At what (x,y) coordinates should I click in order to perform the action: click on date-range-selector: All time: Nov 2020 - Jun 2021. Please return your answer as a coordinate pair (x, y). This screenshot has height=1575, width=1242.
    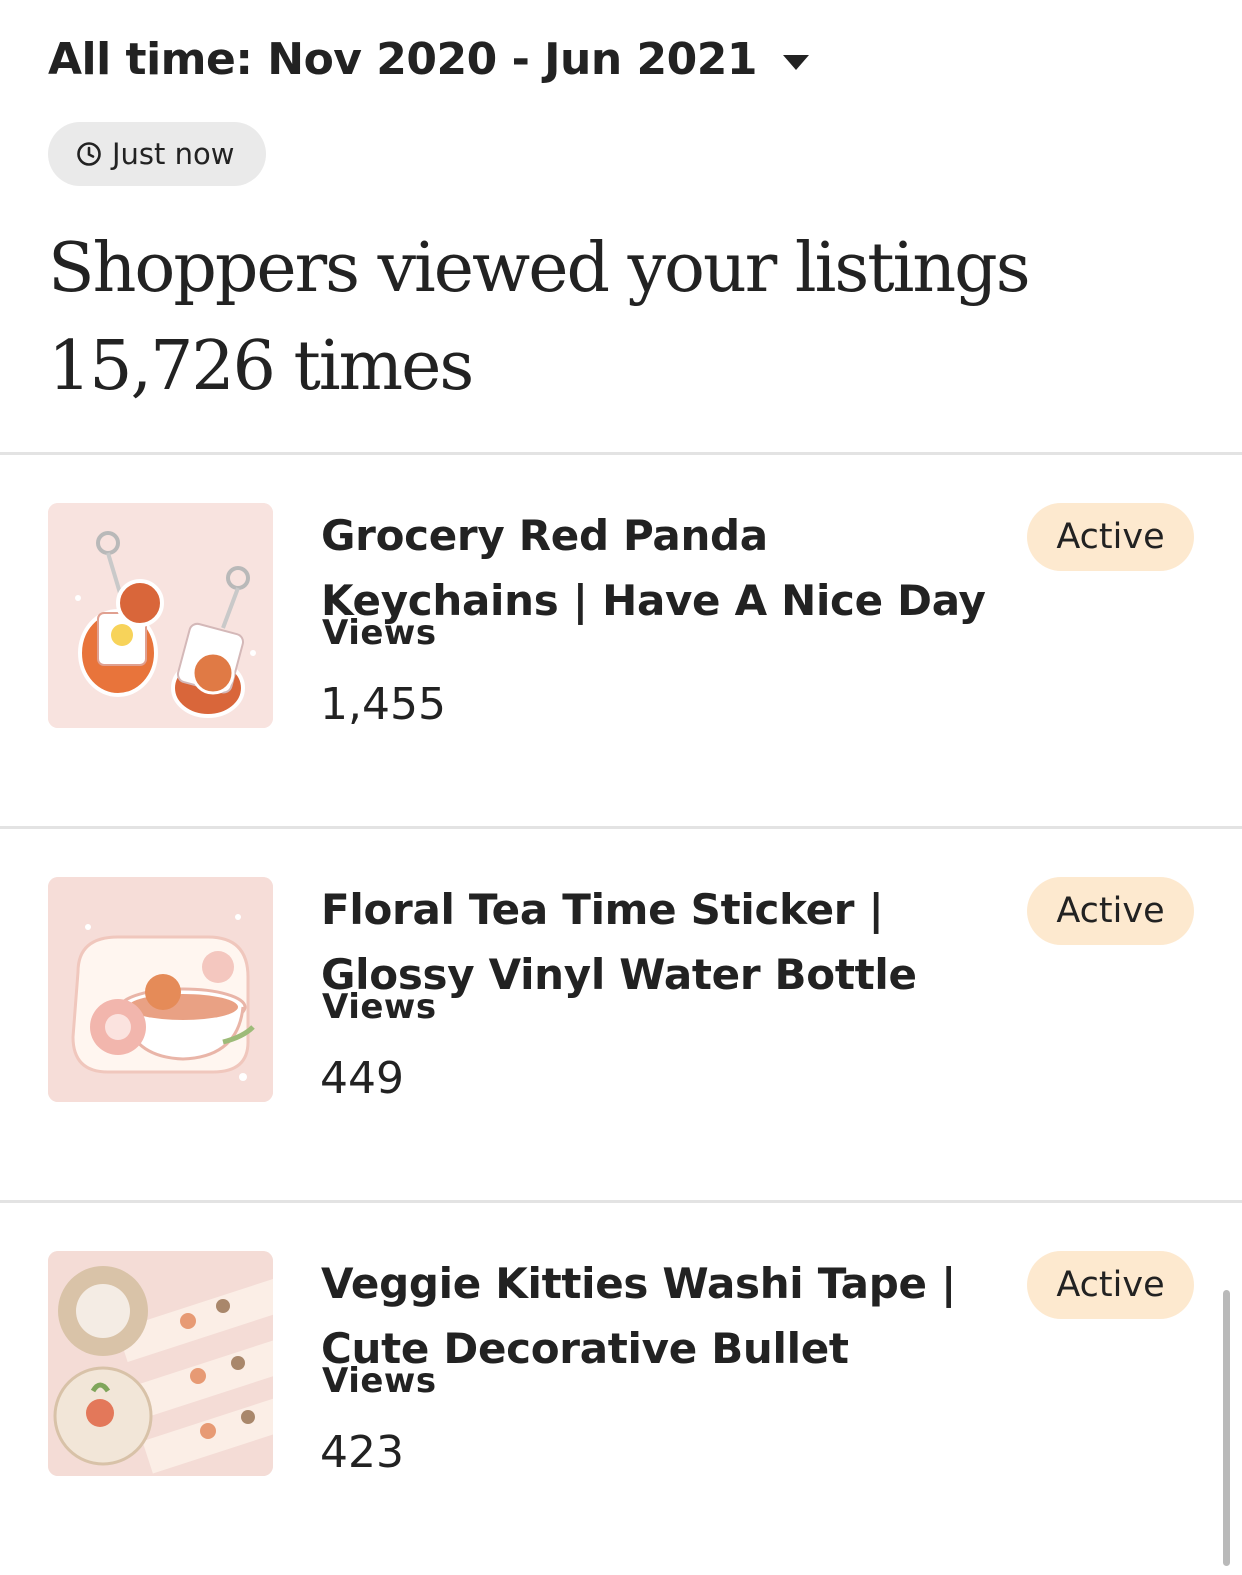
    Looking at the image, I should click on (428, 60).